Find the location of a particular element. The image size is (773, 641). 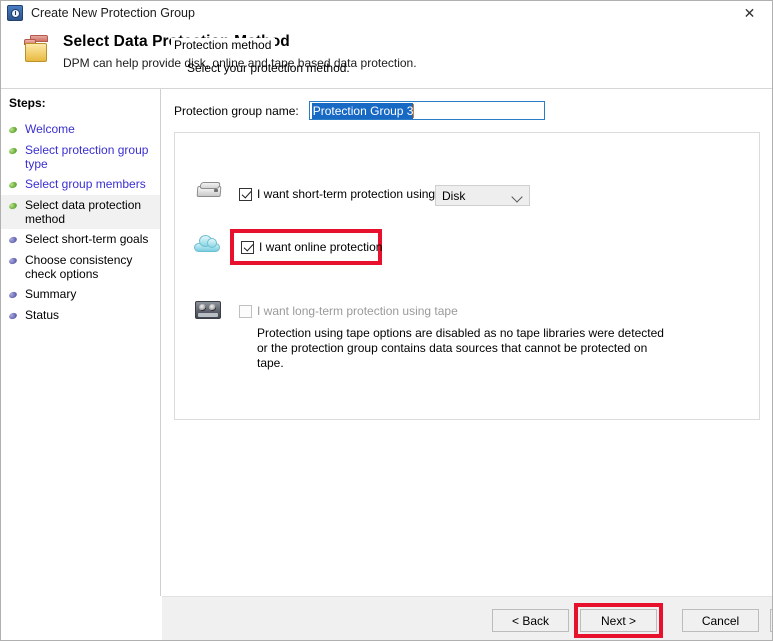

render-artifact is located at coordinates (714, 243).